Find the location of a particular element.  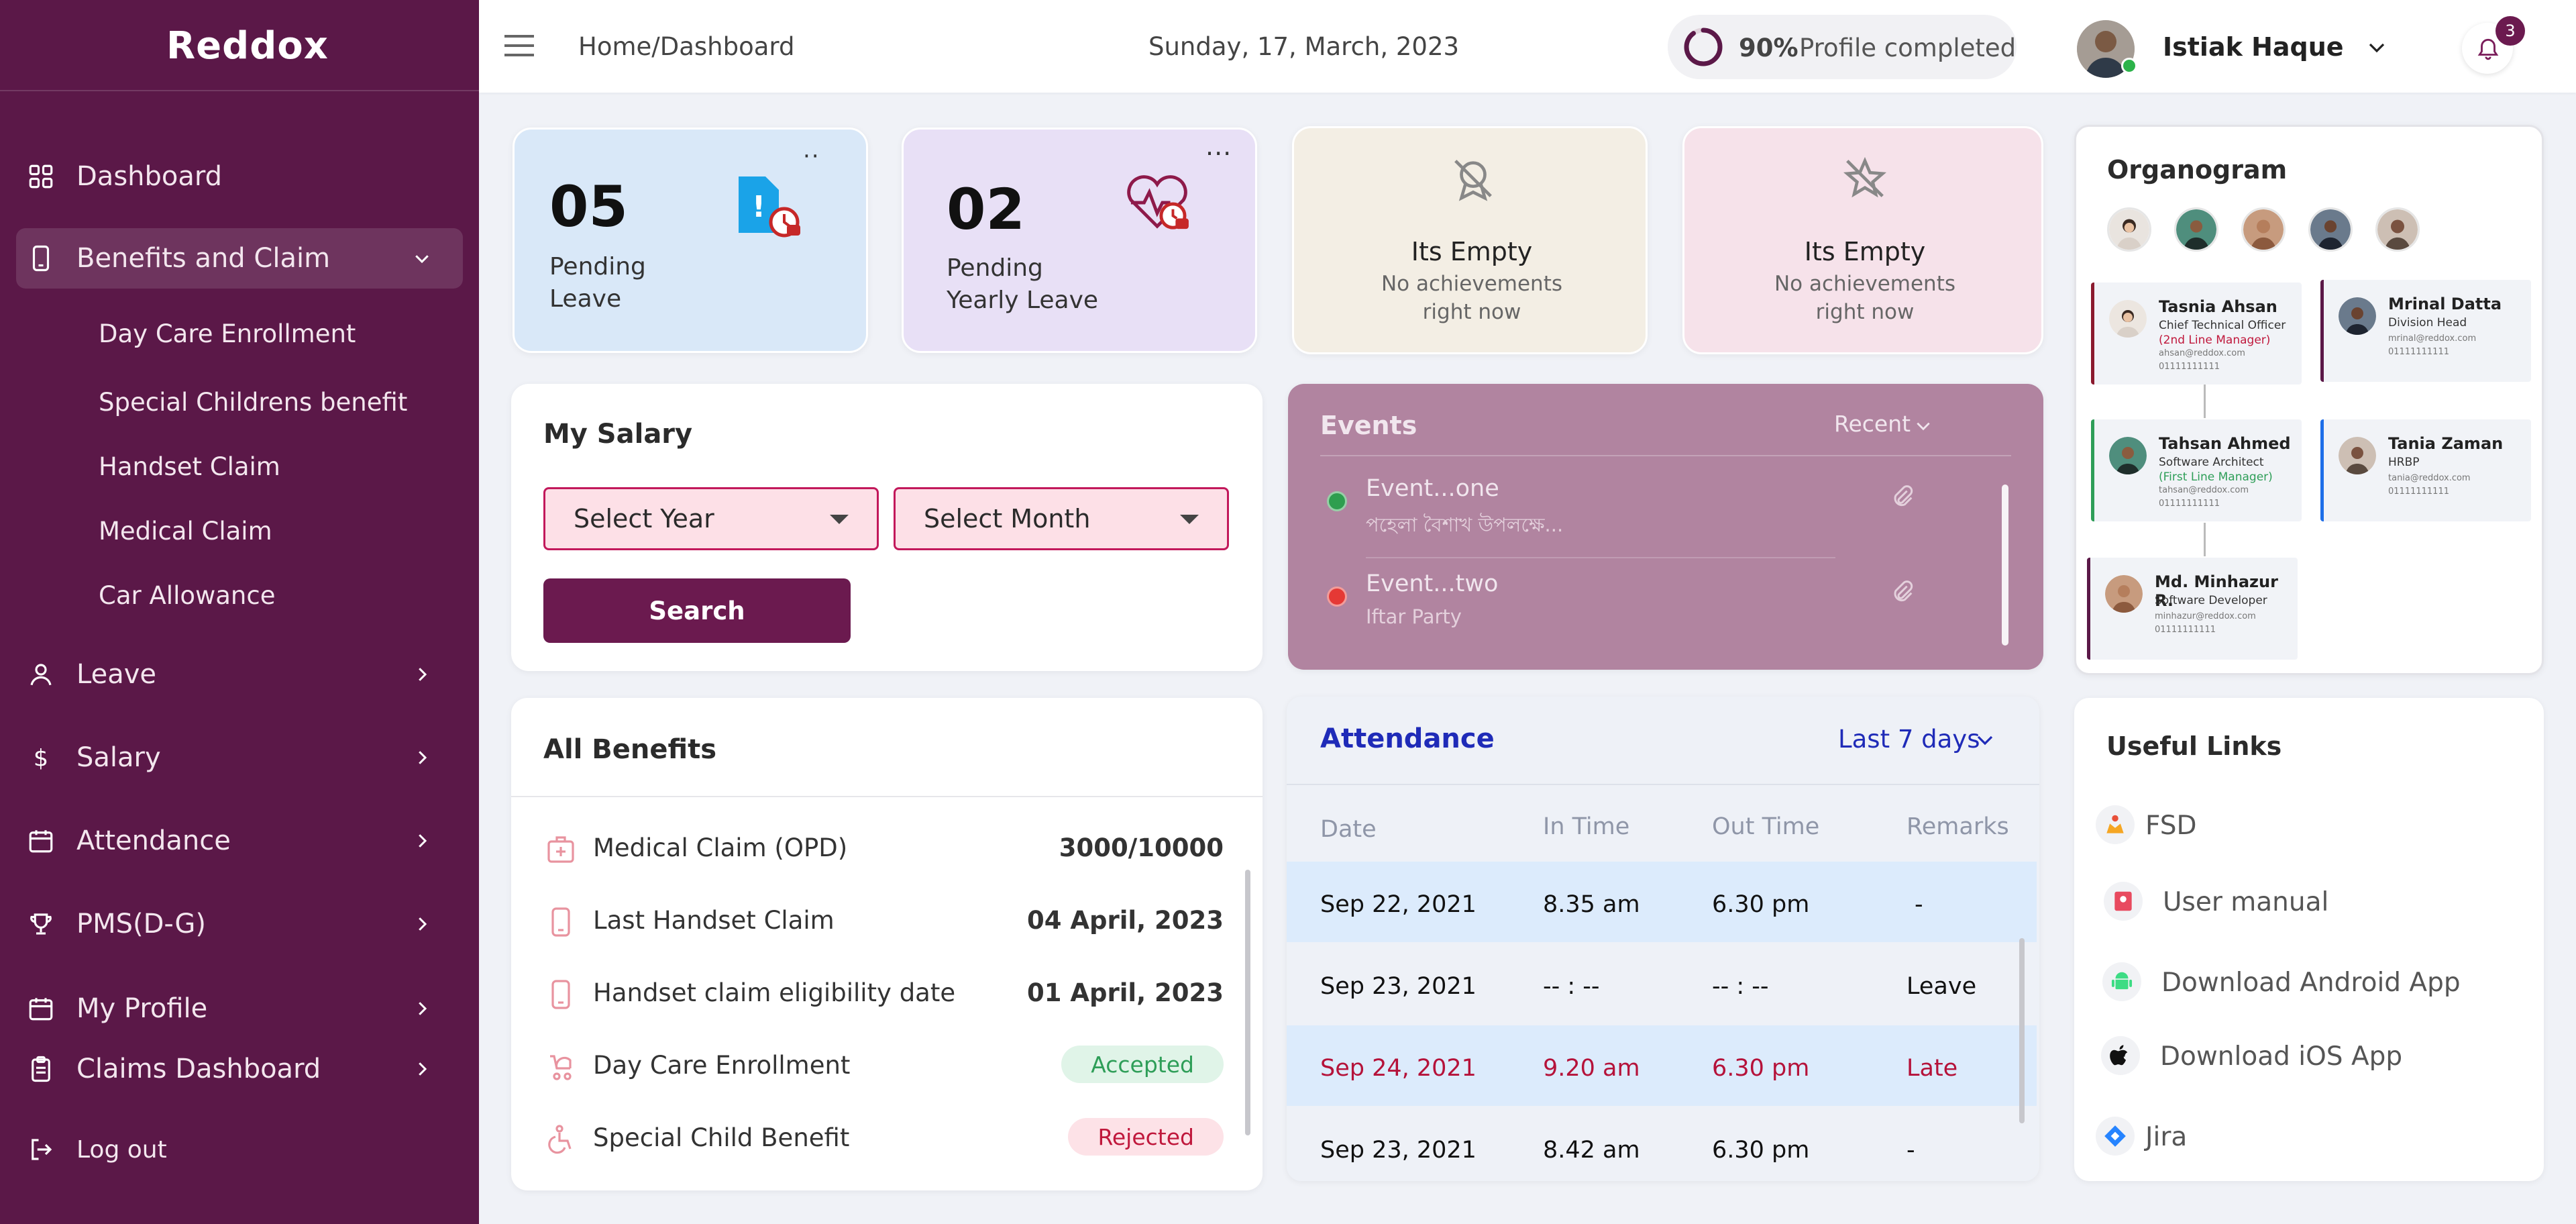

event-status-dot is located at coordinates (1337, 501).